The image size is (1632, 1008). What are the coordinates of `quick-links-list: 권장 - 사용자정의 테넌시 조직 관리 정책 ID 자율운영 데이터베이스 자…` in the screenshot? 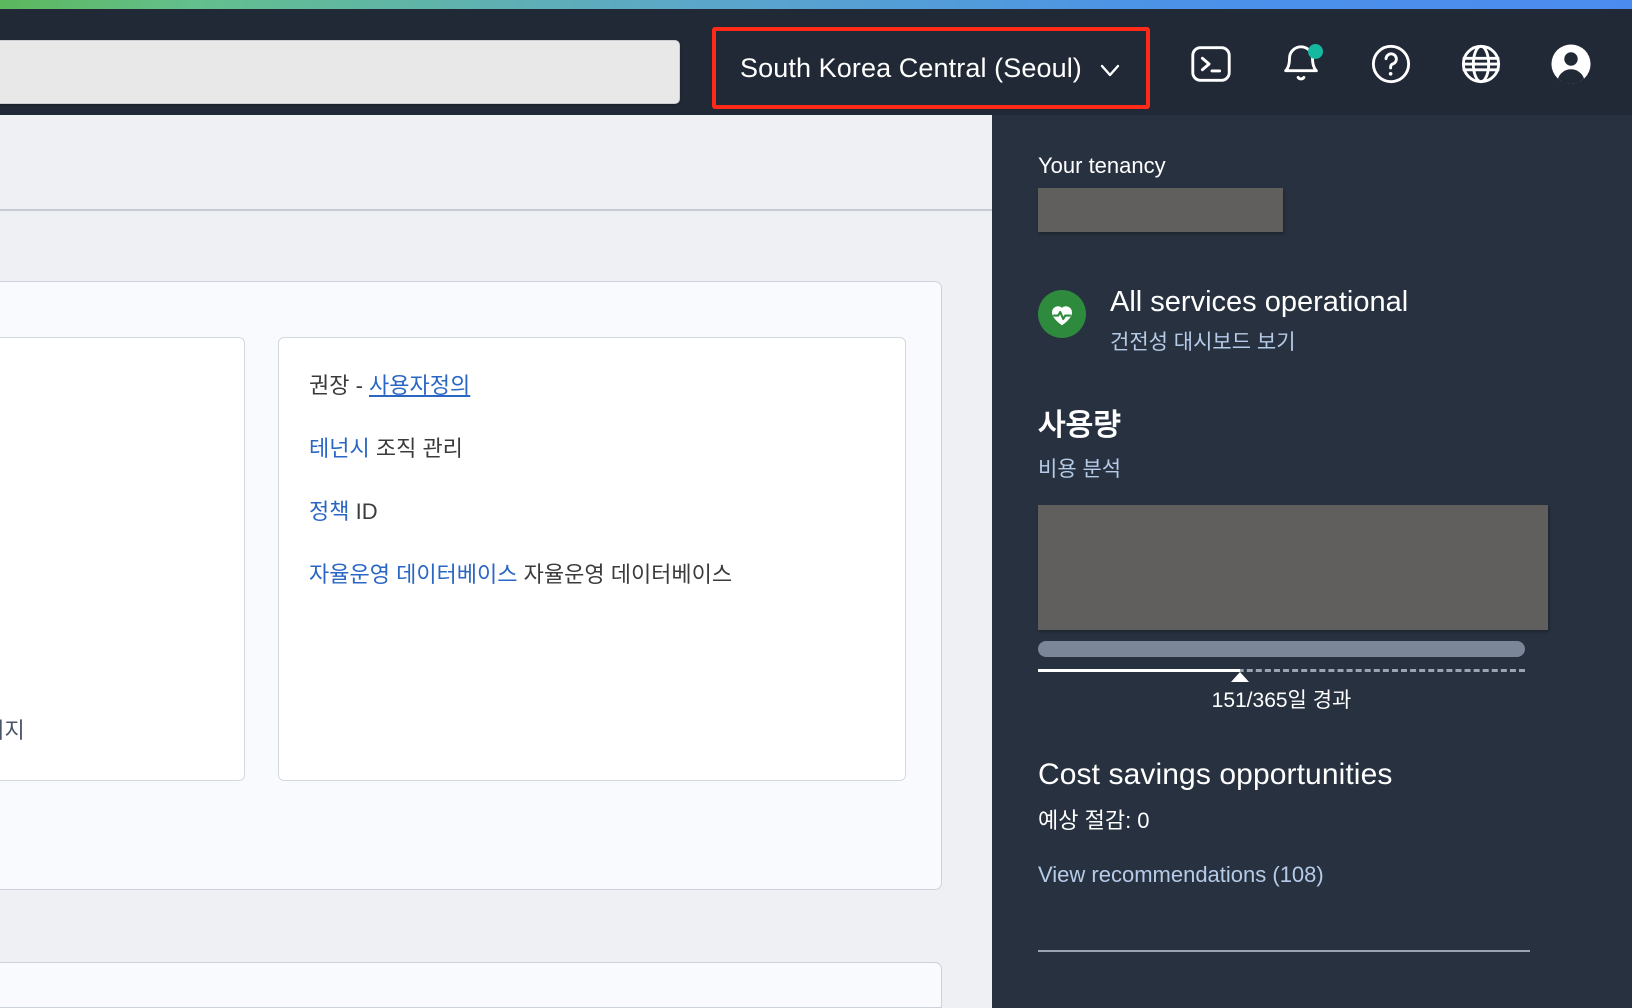 It's located at (592, 480).